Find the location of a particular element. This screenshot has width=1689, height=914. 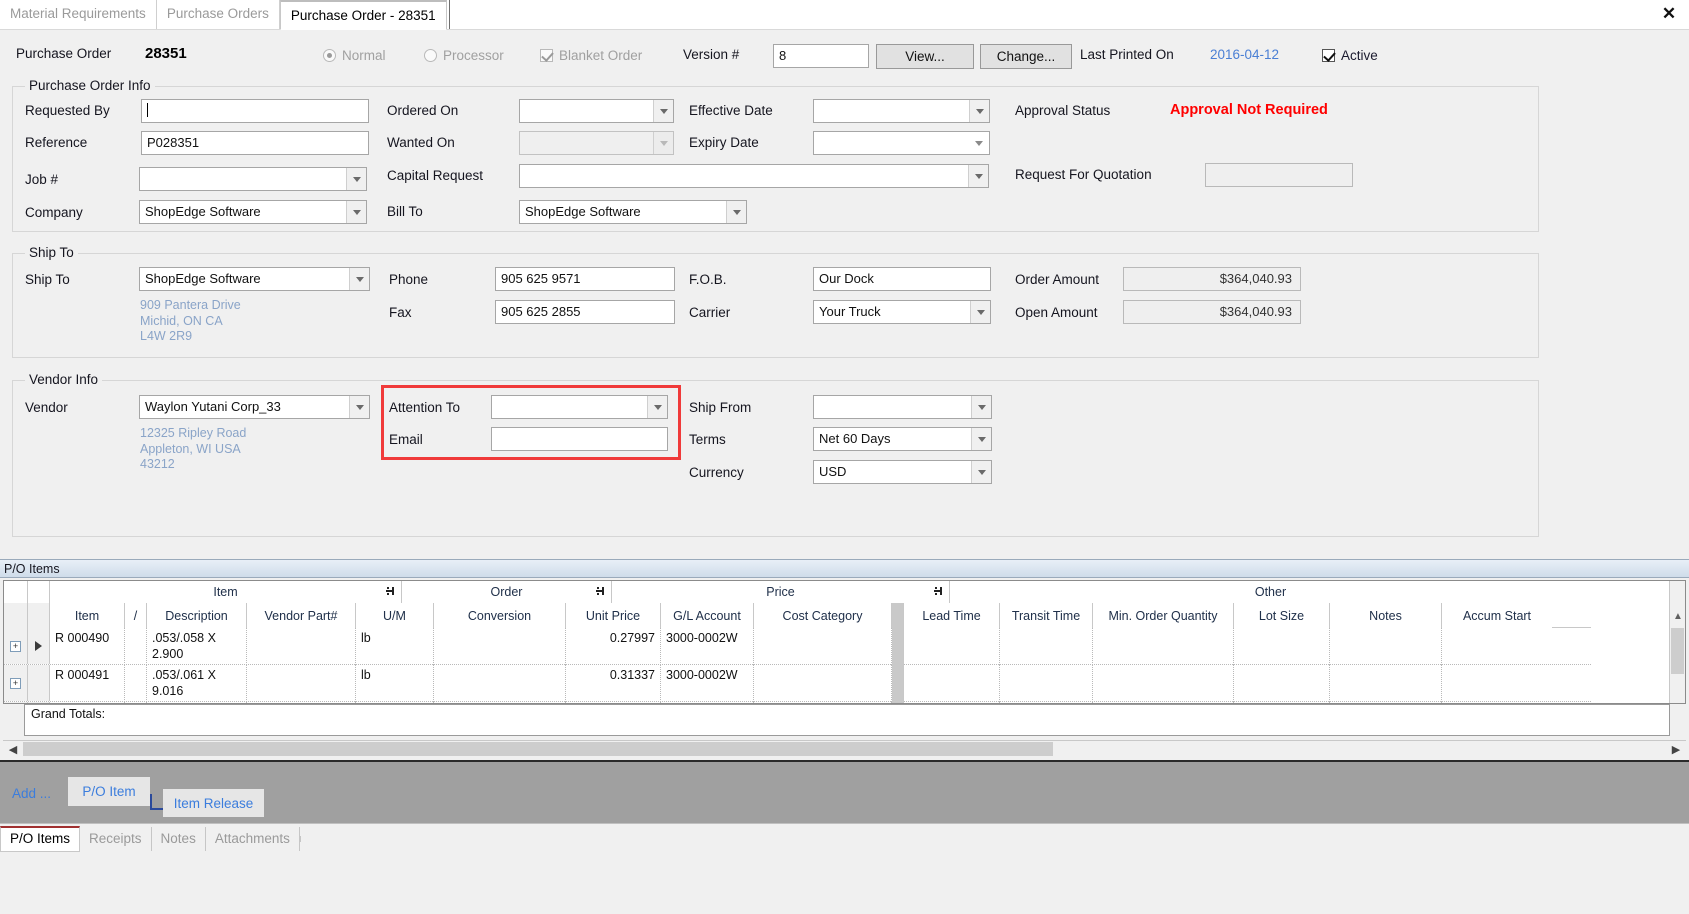

tab-purchase-orders: Purchase Orders is located at coordinates (218, 14).